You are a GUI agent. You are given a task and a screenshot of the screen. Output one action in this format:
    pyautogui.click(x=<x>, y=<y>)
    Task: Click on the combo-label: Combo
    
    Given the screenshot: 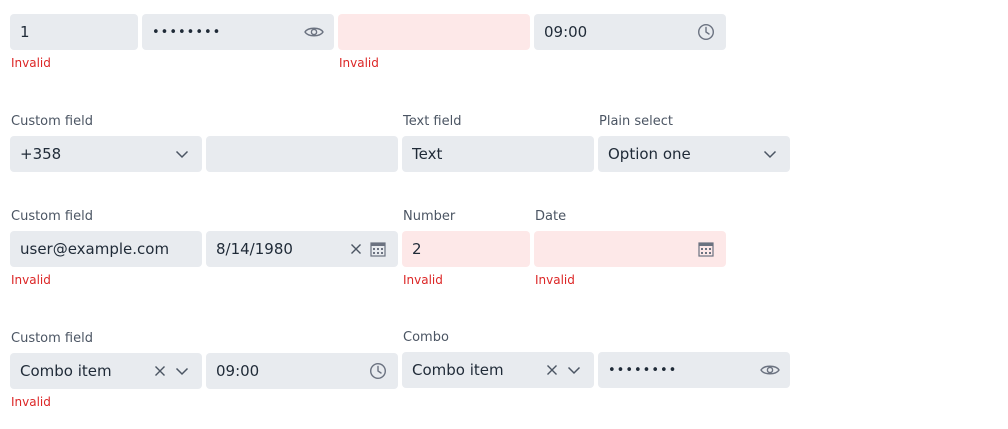 What is the action you would take?
    pyautogui.click(x=426, y=337)
    